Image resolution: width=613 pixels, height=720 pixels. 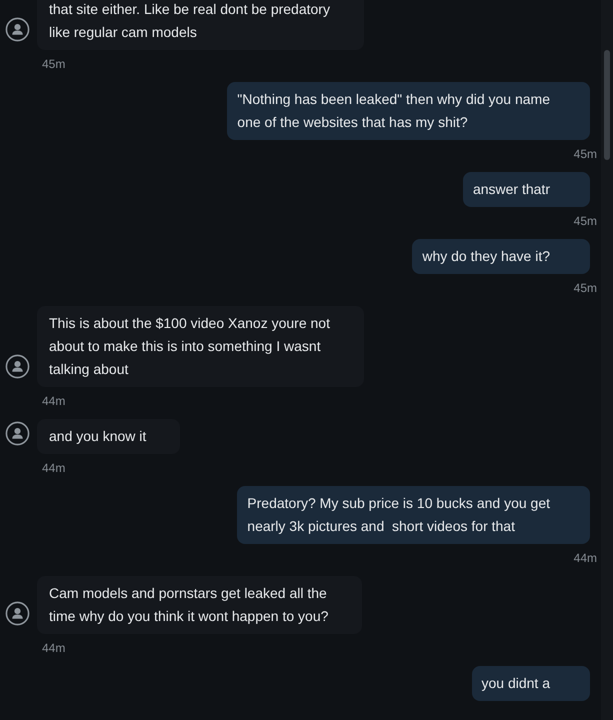 What do you see at coordinates (408, 111) in the screenshot?
I see `message-bubble: "Nothing has been leaked" then why did you name one of the websites that has my shit?` at bounding box center [408, 111].